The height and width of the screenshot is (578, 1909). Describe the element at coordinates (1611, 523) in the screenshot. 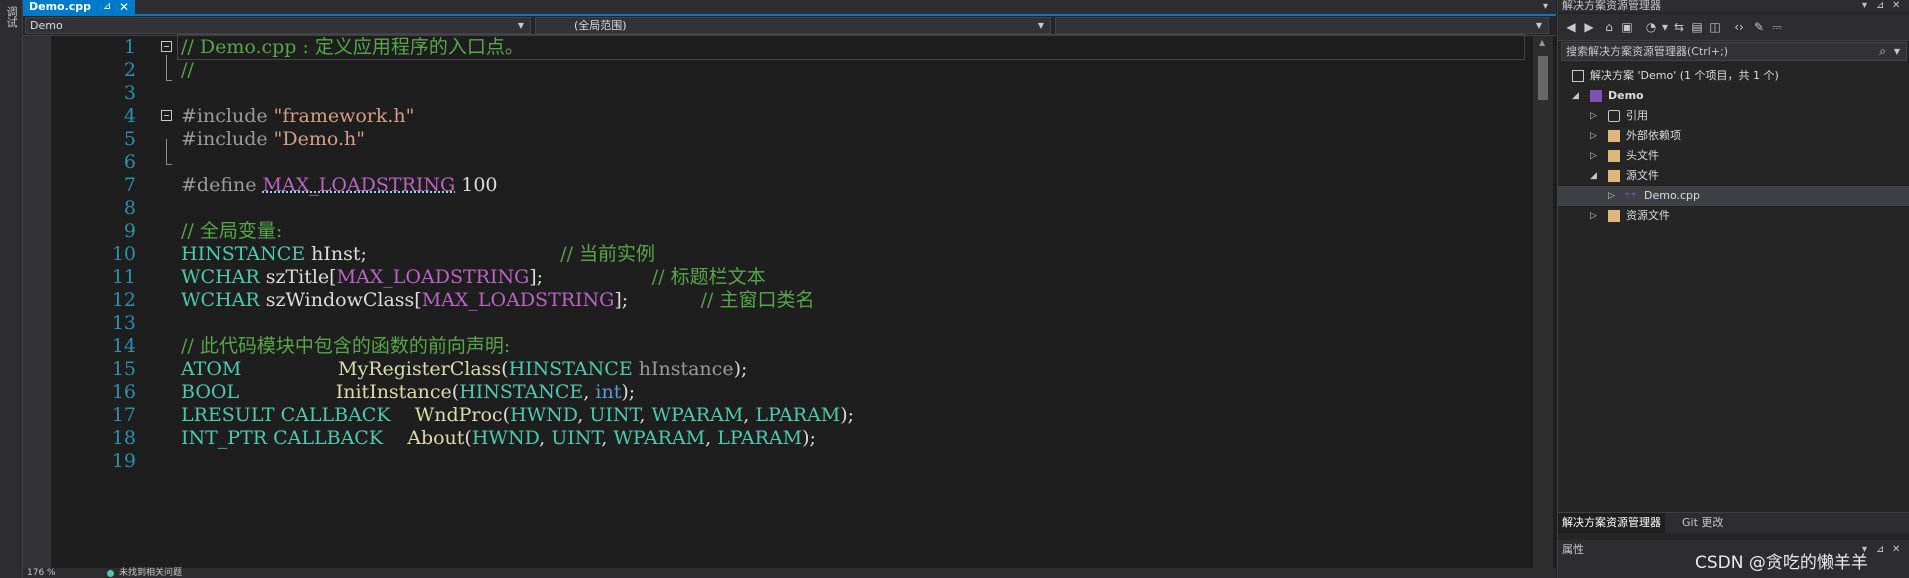

I see `tab-solution-explorer: 解决方案资源管理器` at that location.